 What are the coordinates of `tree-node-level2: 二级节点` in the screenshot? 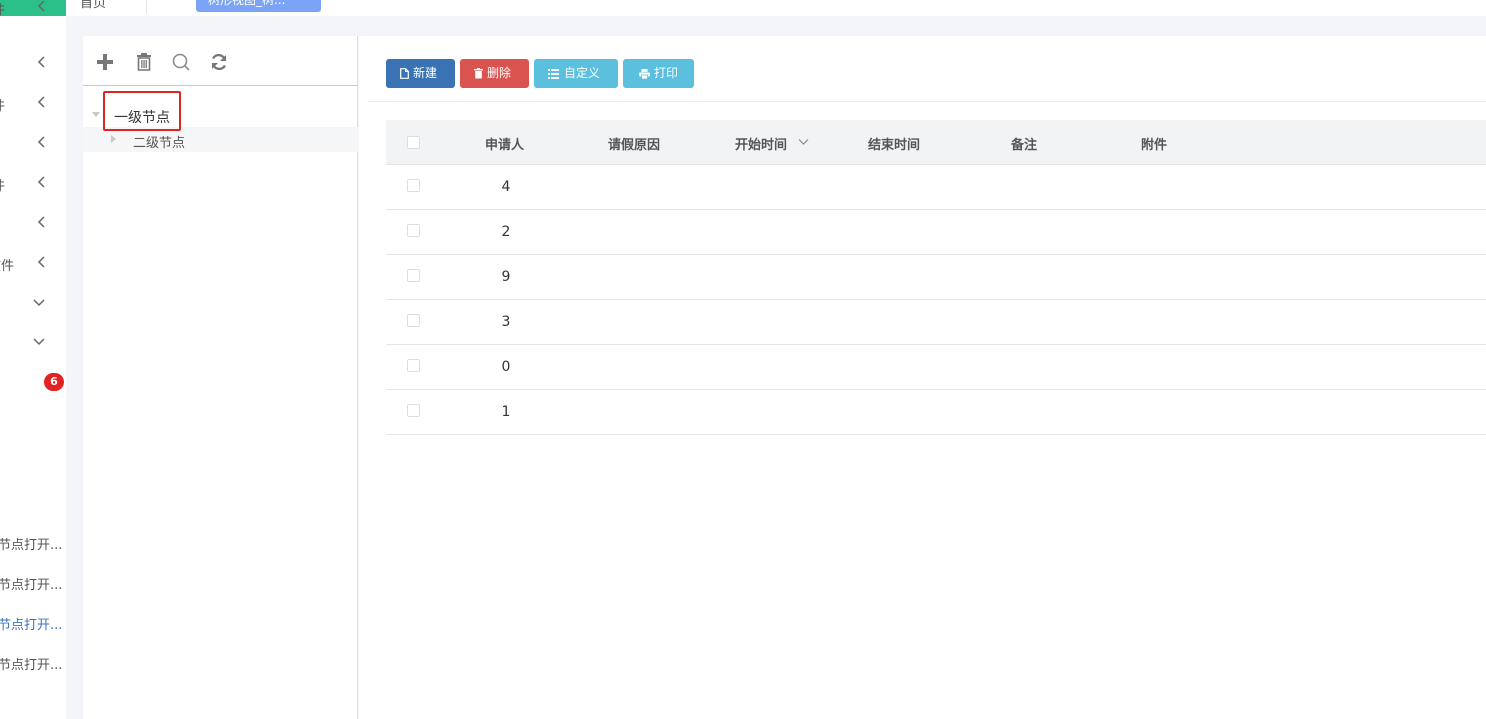 It's located at (220, 139).